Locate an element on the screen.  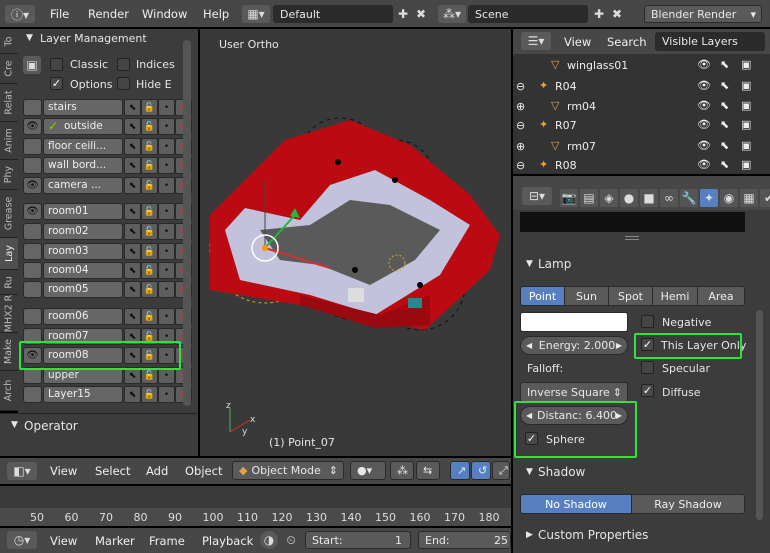
scene-field: Scene is located at coordinates (528, 14).